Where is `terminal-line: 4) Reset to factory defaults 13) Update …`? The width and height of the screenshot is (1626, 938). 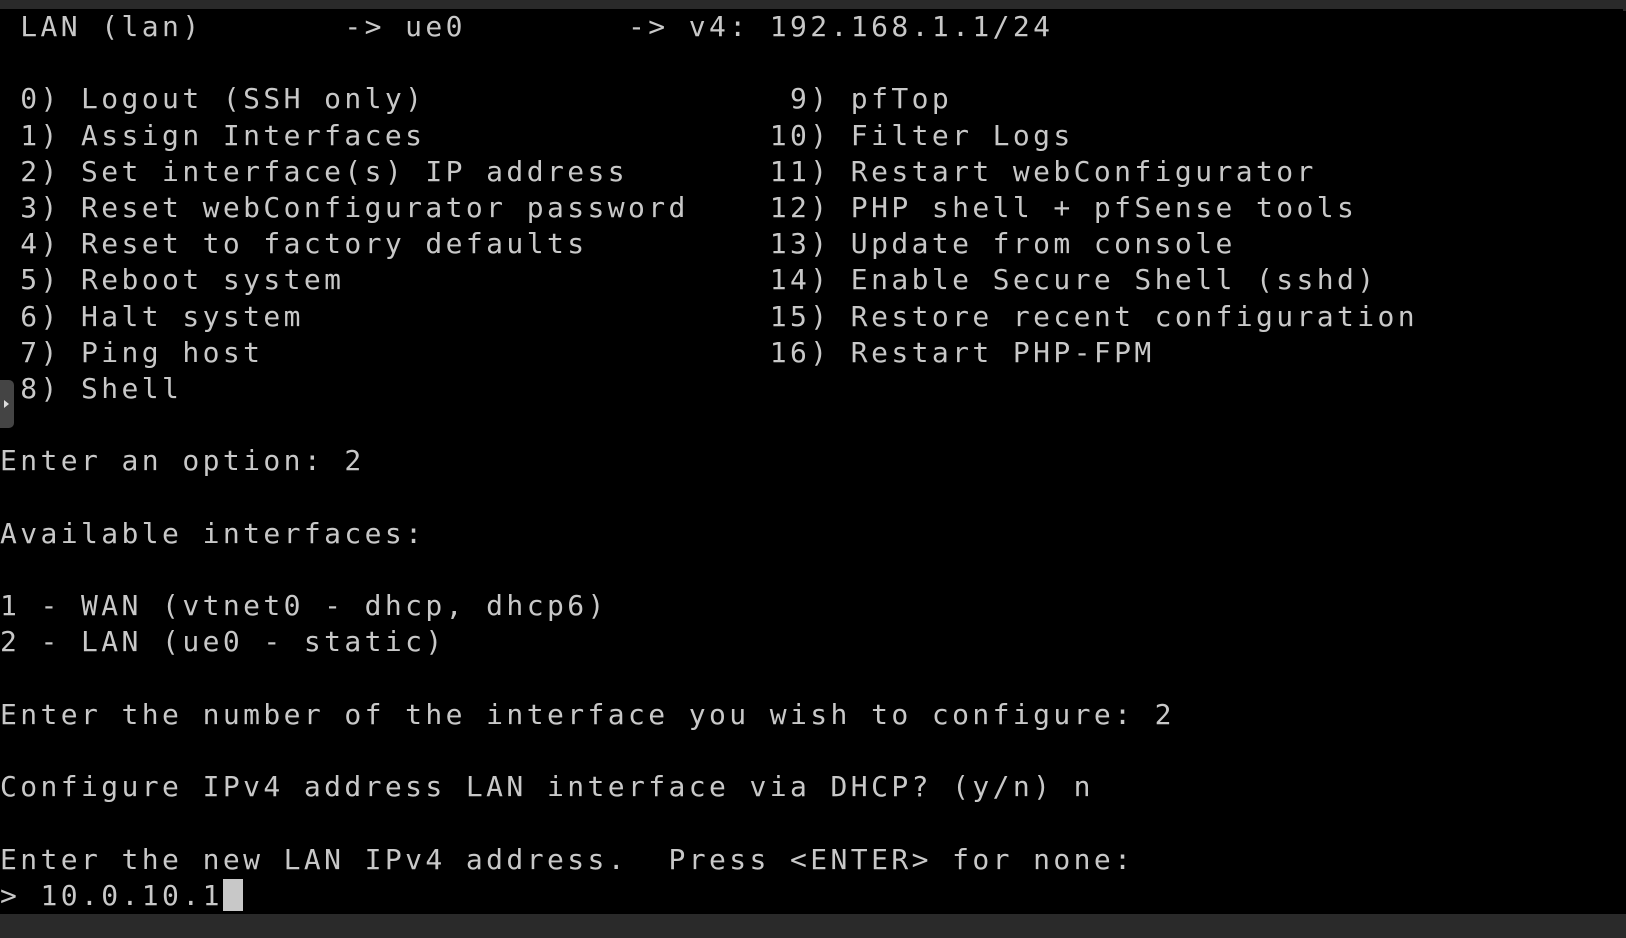
terminal-line: 4) Reset to factory defaults 13) Update … is located at coordinates (618, 244).